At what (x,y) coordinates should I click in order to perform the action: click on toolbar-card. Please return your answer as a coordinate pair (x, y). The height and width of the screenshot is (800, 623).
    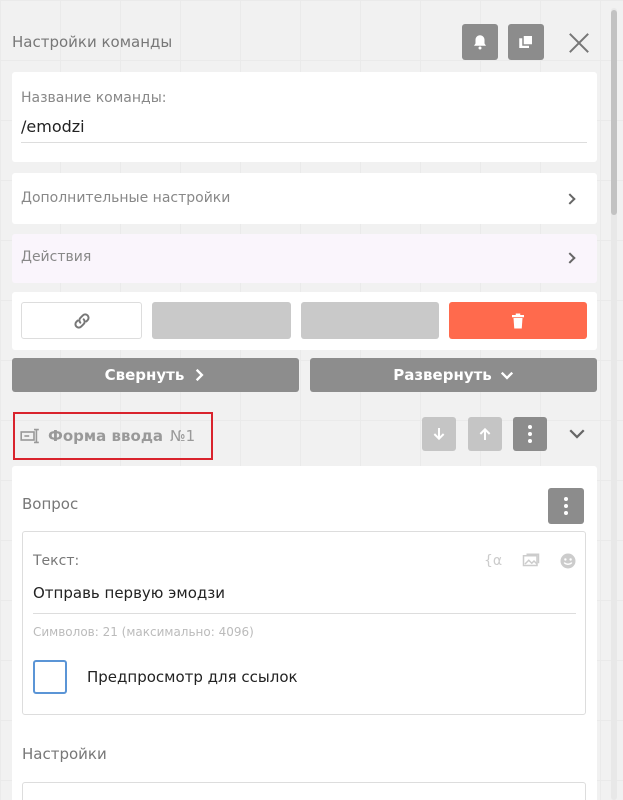
    Looking at the image, I should click on (304, 321).